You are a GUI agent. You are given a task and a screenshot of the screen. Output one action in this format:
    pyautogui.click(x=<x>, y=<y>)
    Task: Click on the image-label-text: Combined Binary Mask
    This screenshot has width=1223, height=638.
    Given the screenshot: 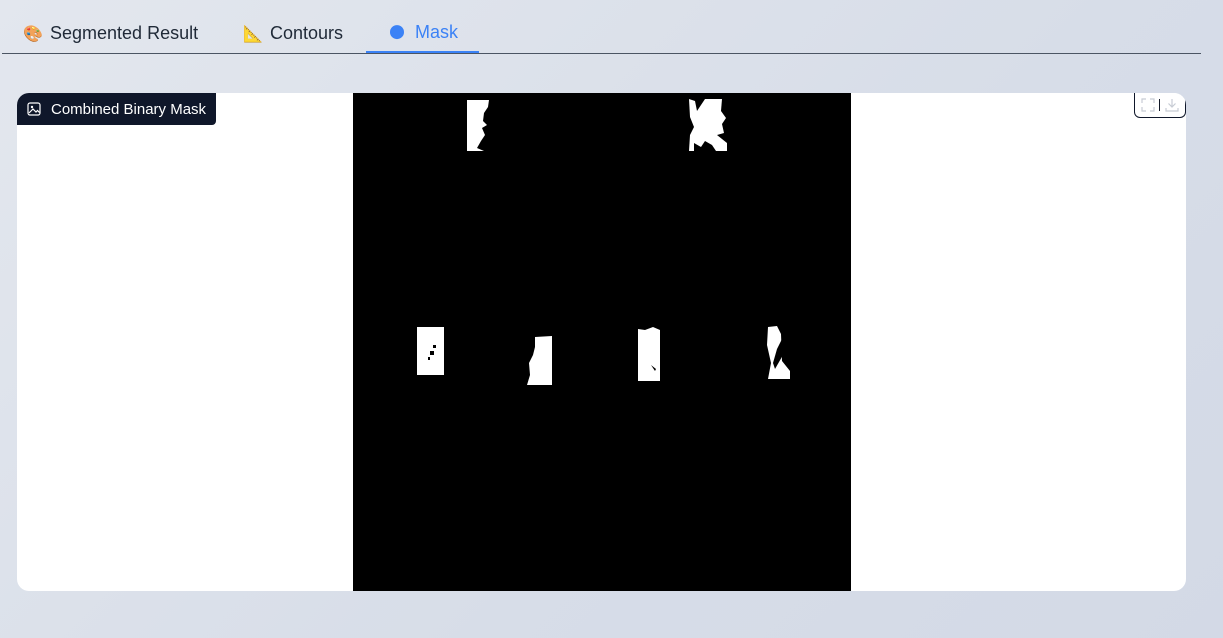 What is the action you would take?
    pyautogui.click(x=129, y=109)
    